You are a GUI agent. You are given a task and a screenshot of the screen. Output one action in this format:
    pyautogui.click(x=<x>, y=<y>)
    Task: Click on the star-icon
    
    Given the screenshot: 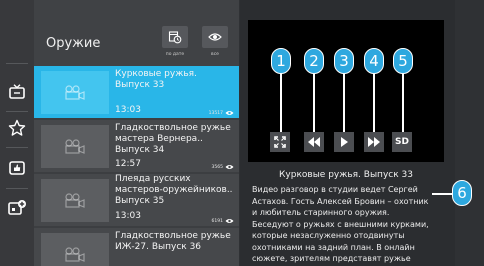 What is the action you would take?
    pyautogui.click(x=17, y=128)
    